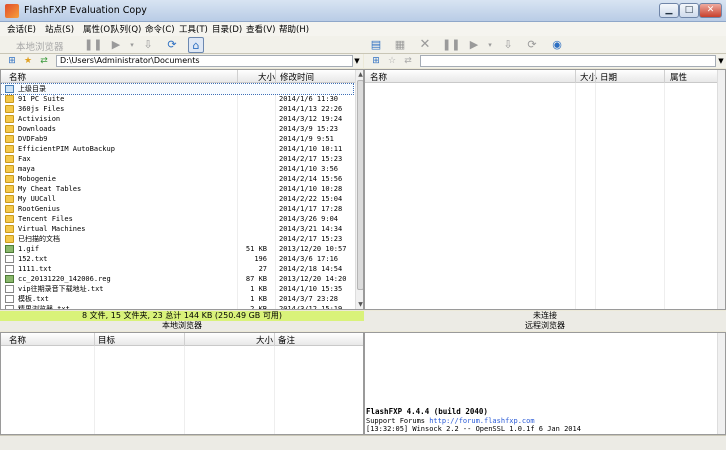  What do you see at coordinates (17, 340) in the screenshot?
I see `queue-column-name: 名称` at bounding box center [17, 340].